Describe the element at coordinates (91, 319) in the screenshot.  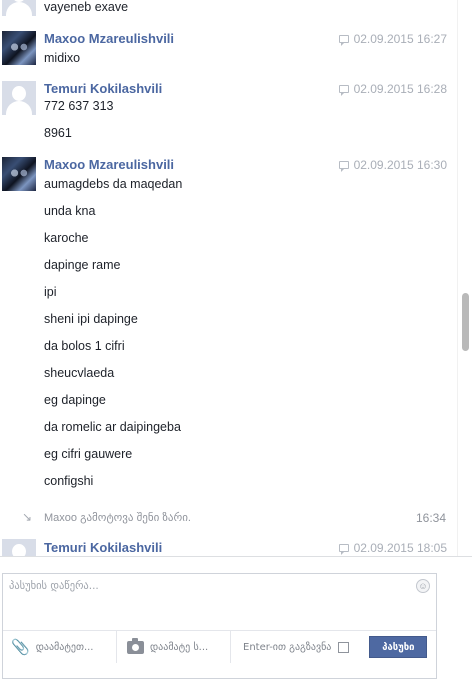
I see `message-text: sheni ipi dapinge` at that location.